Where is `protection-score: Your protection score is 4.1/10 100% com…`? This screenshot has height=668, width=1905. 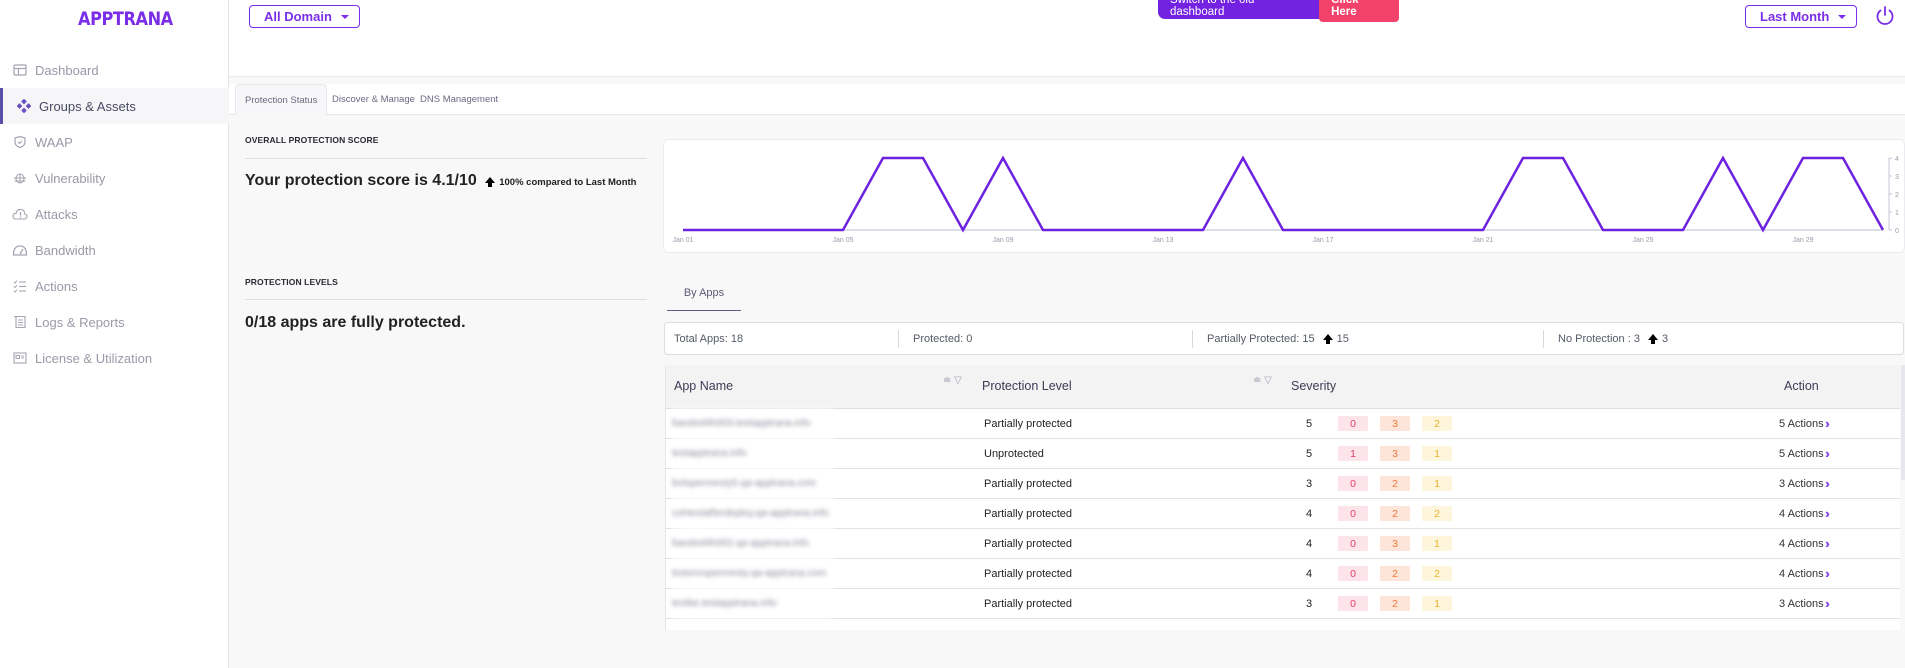
protection-score: Your protection score is 4.1/10 100% com… is located at coordinates (440, 181).